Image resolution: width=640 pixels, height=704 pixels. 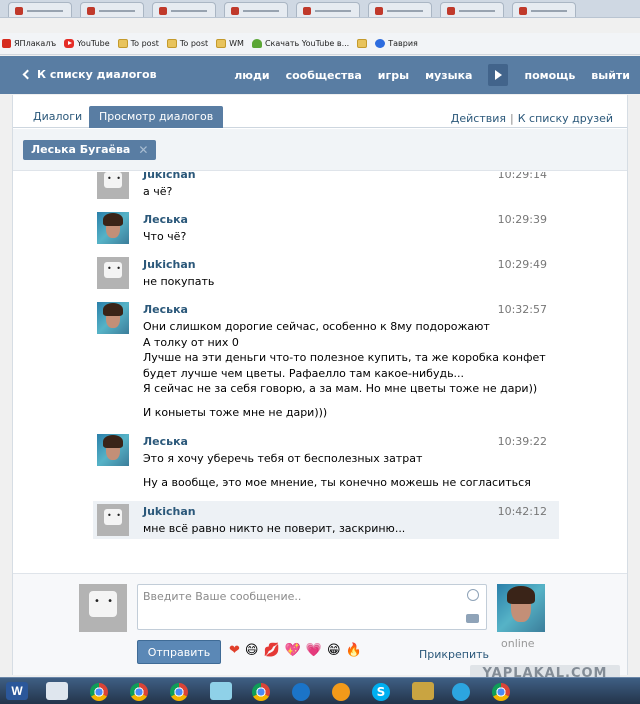 I want to click on online-status: online, so click(x=518, y=643).